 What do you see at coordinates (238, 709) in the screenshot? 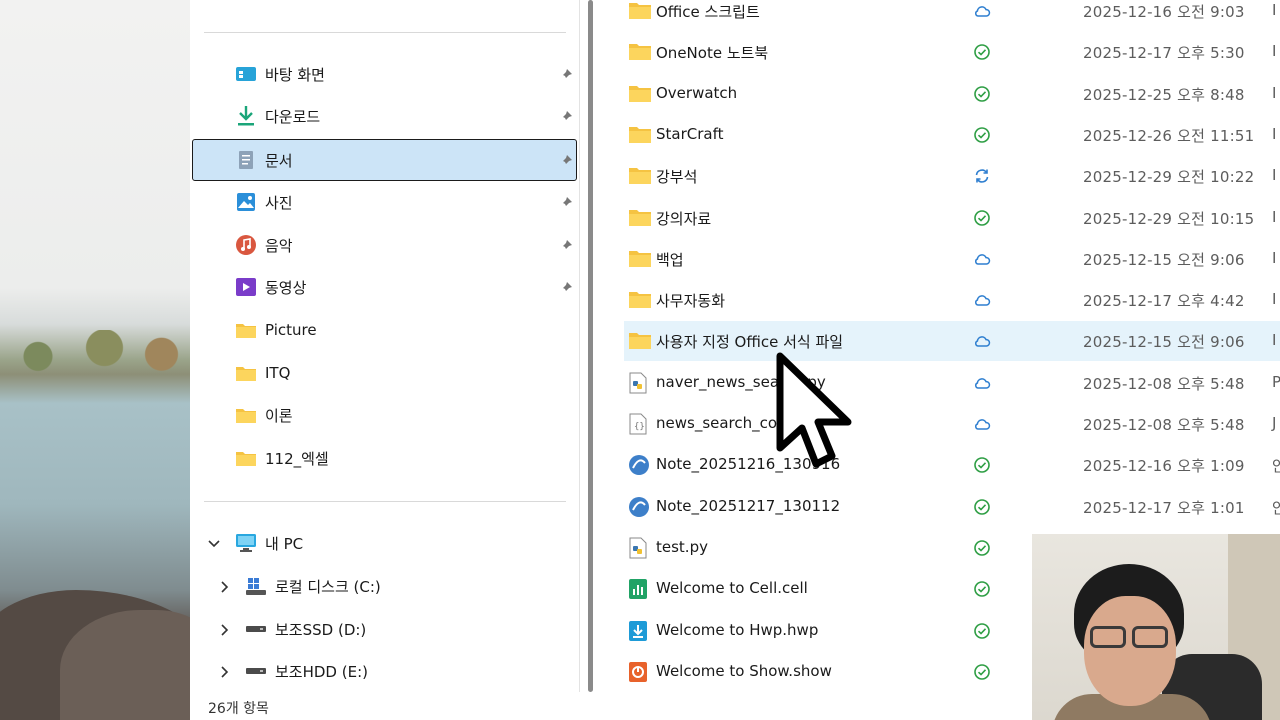
I see `item-count: 26개 항목` at bounding box center [238, 709].